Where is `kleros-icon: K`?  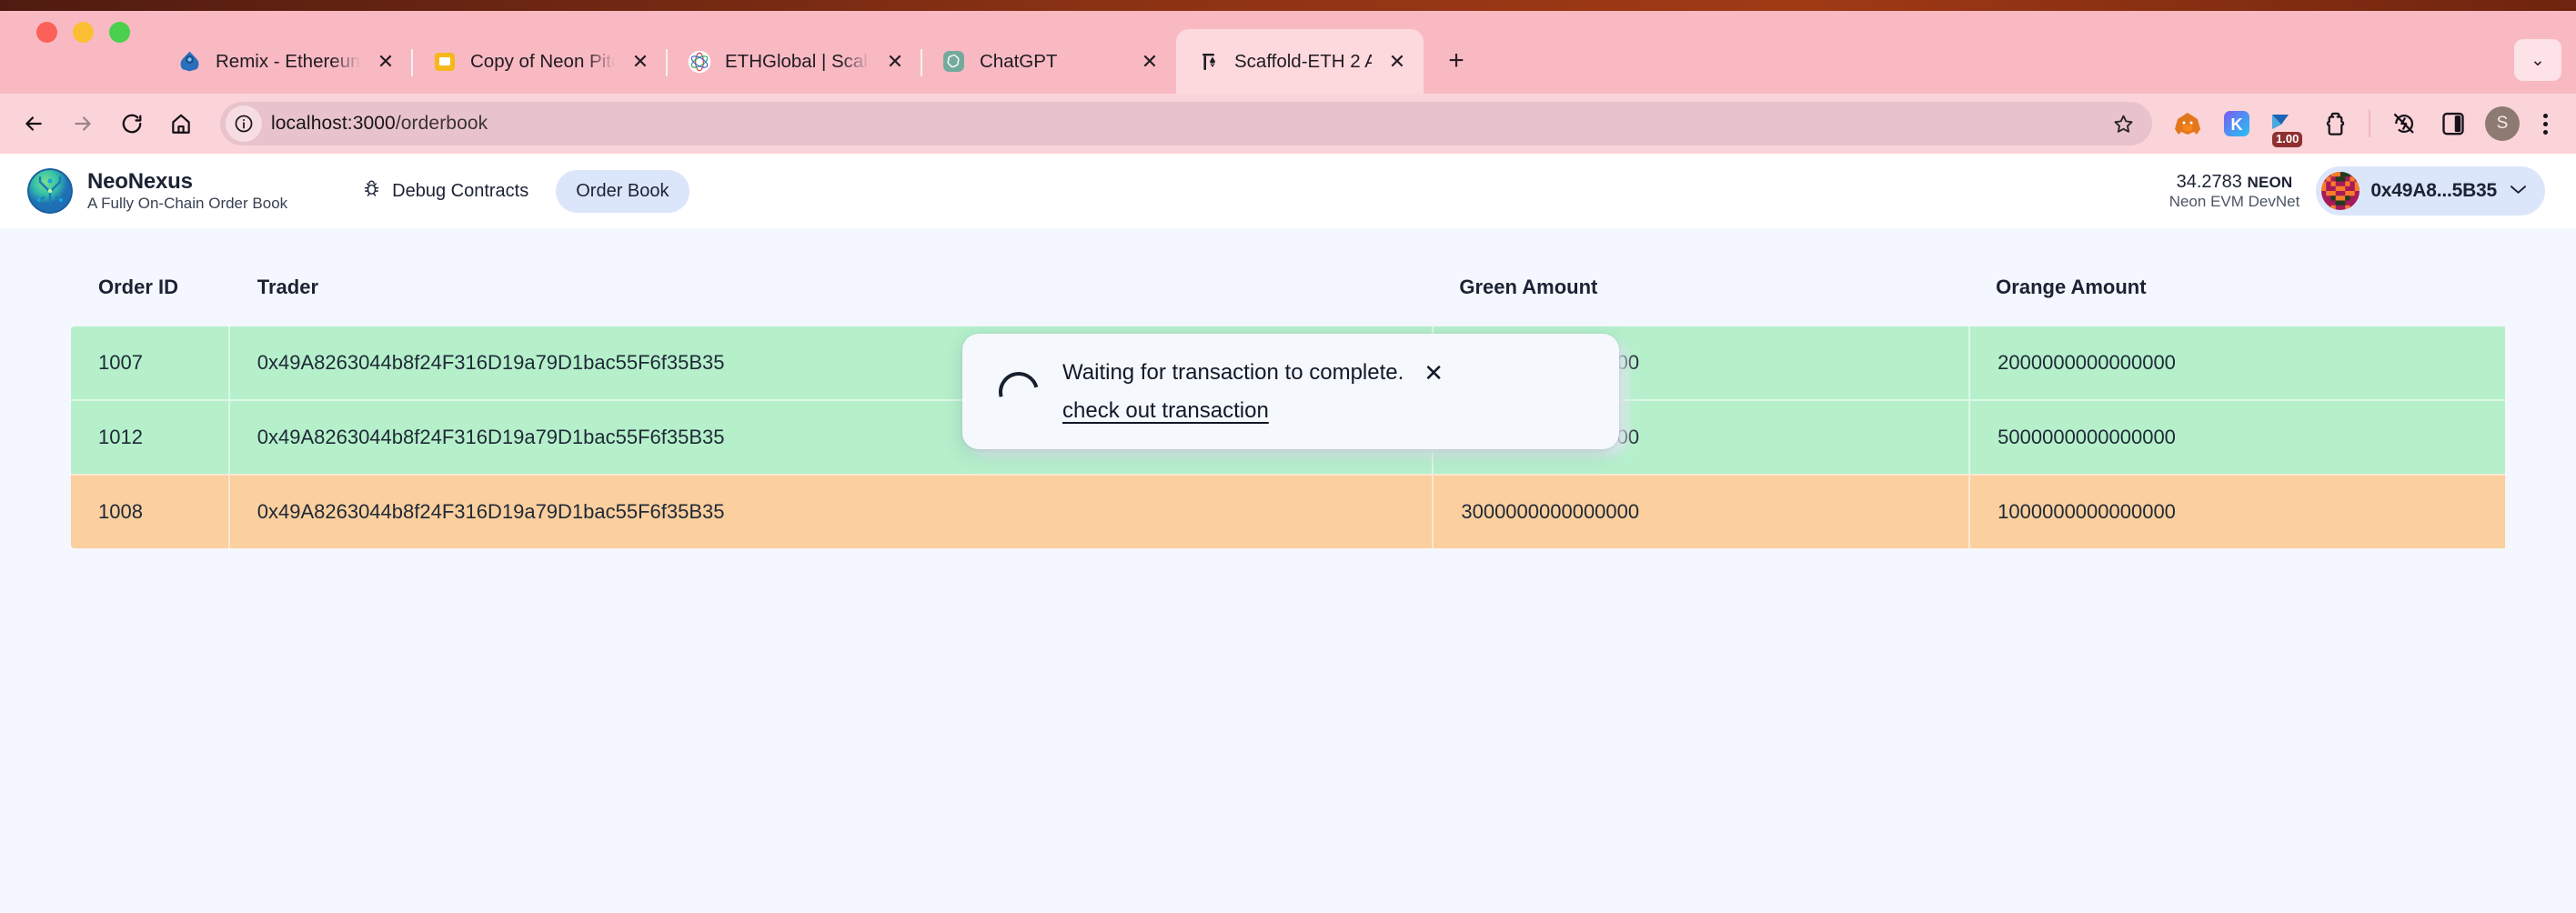
kleros-icon: K is located at coordinates (2237, 123).